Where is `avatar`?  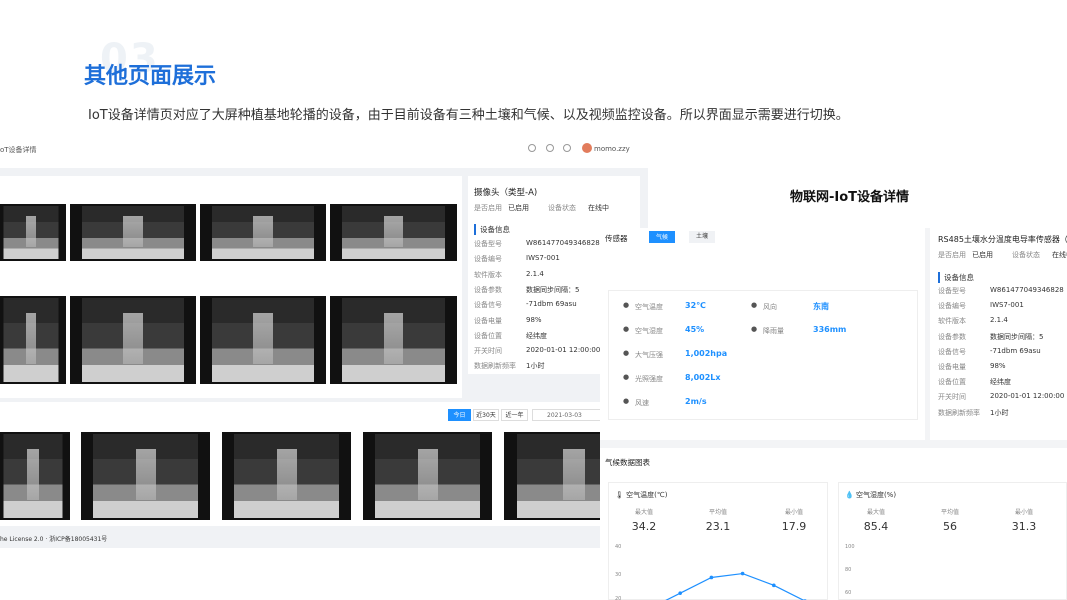 avatar is located at coordinates (587, 148).